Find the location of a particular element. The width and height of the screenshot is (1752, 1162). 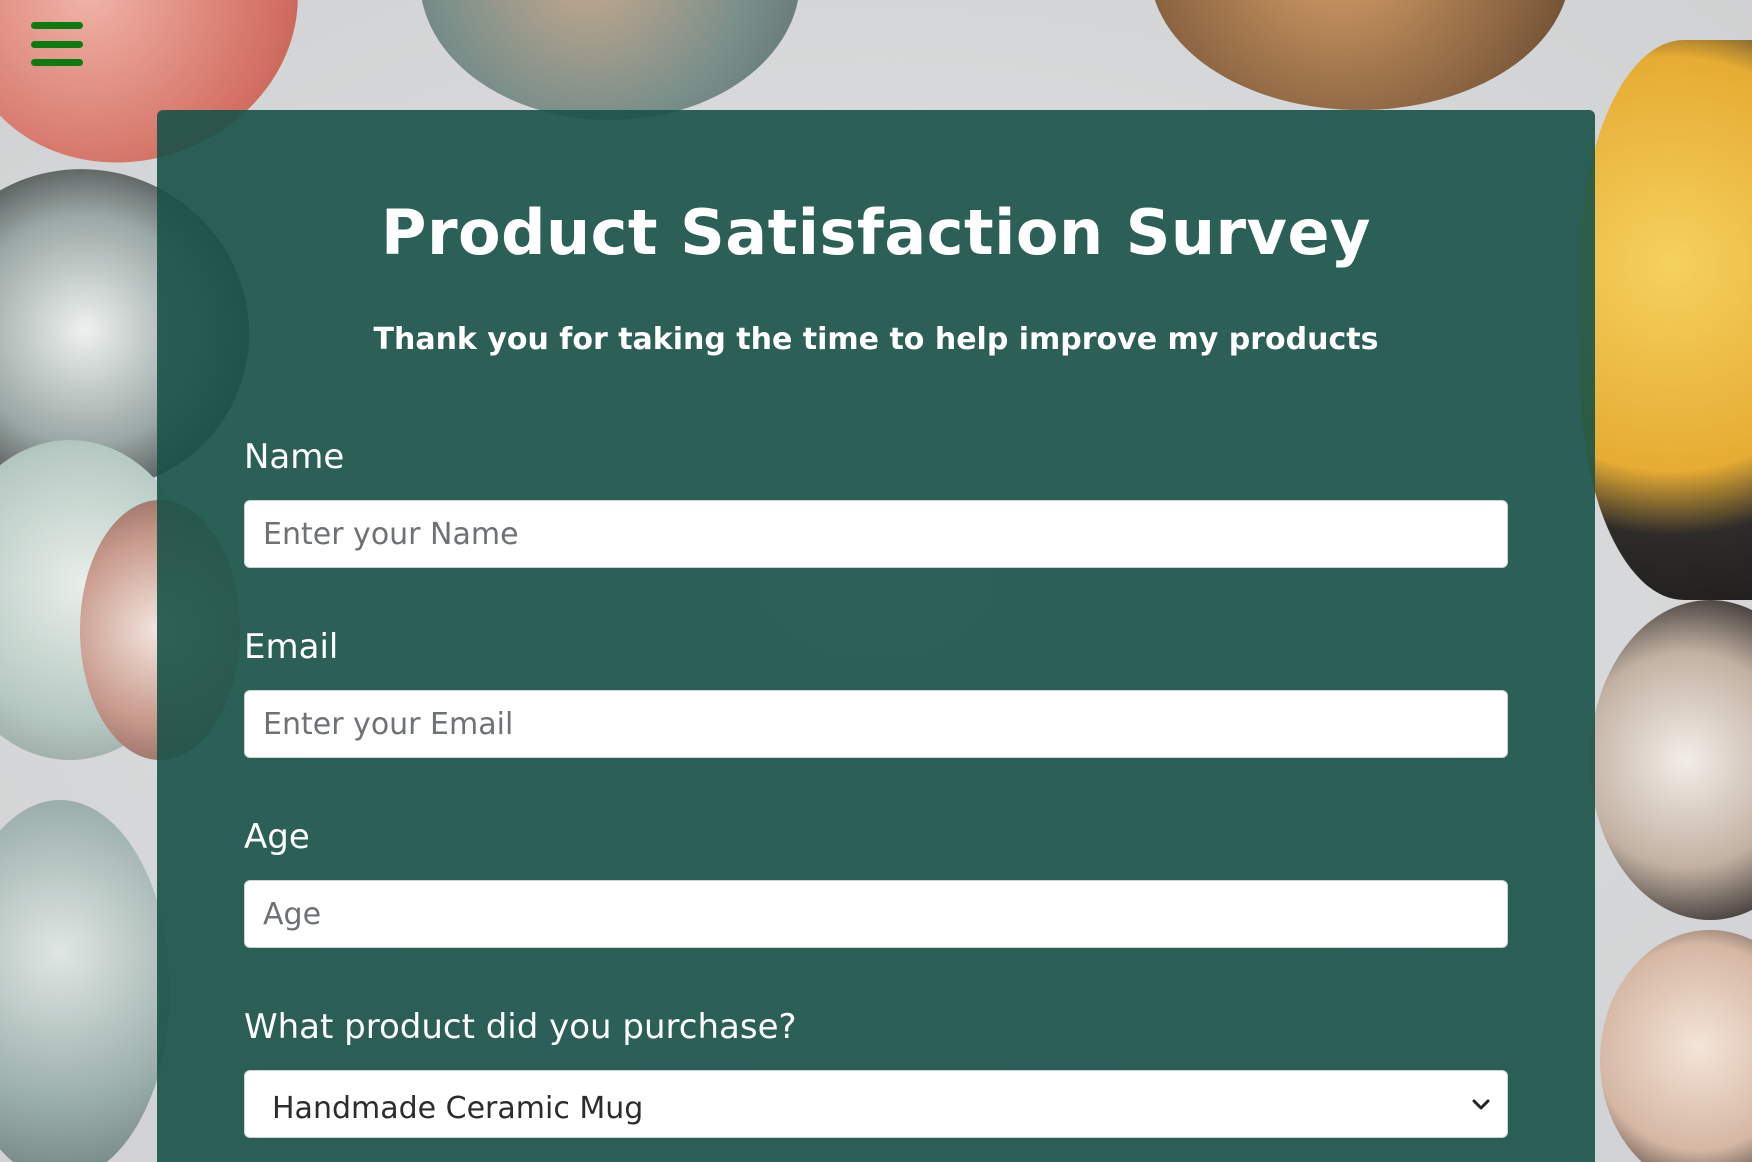

chevron-down-icon is located at coordinates (1481, 1104).